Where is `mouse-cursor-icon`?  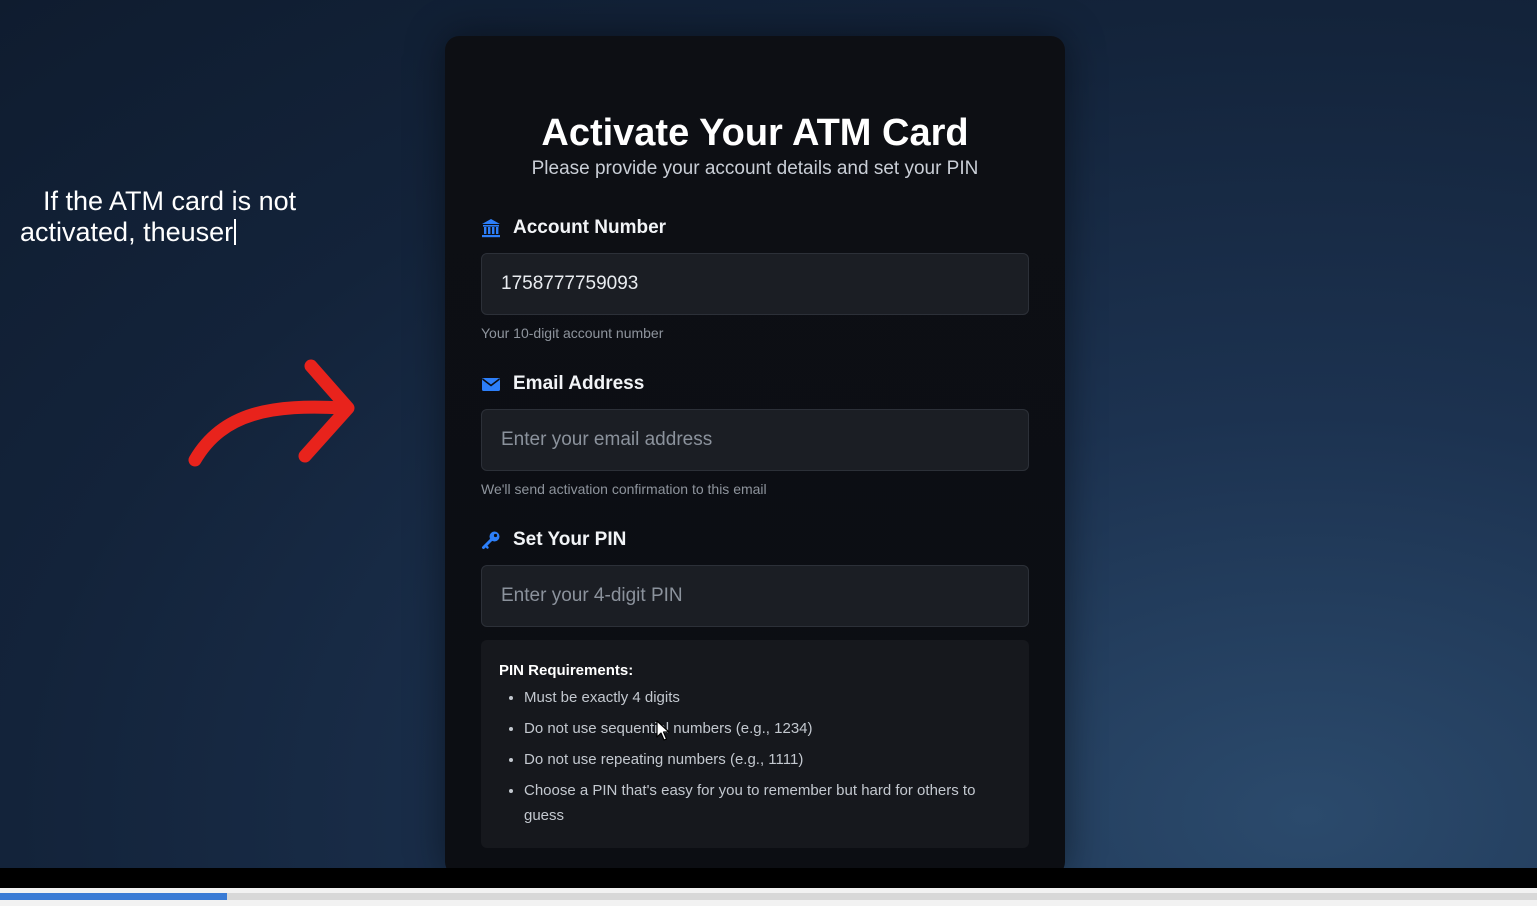
mouse-cursor-icon is located at coordinates (663, 730).